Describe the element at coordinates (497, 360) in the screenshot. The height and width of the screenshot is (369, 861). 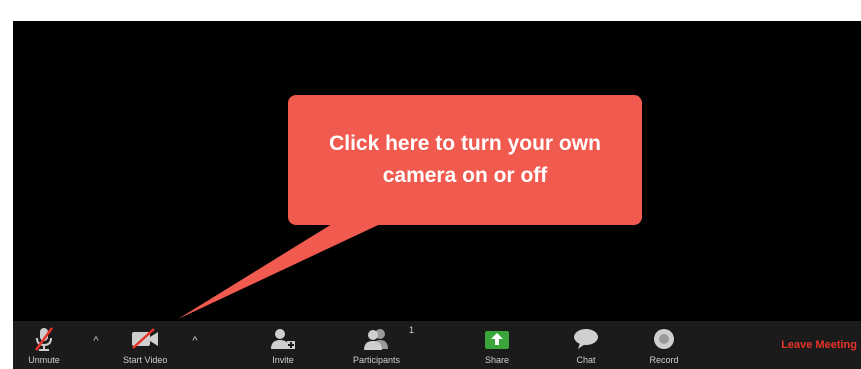
I see `share-label: Share` at that location.